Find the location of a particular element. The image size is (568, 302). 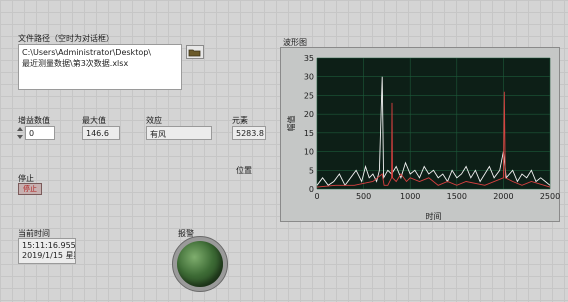

element-display: 5283.8 is located at coordinates (249, 133).